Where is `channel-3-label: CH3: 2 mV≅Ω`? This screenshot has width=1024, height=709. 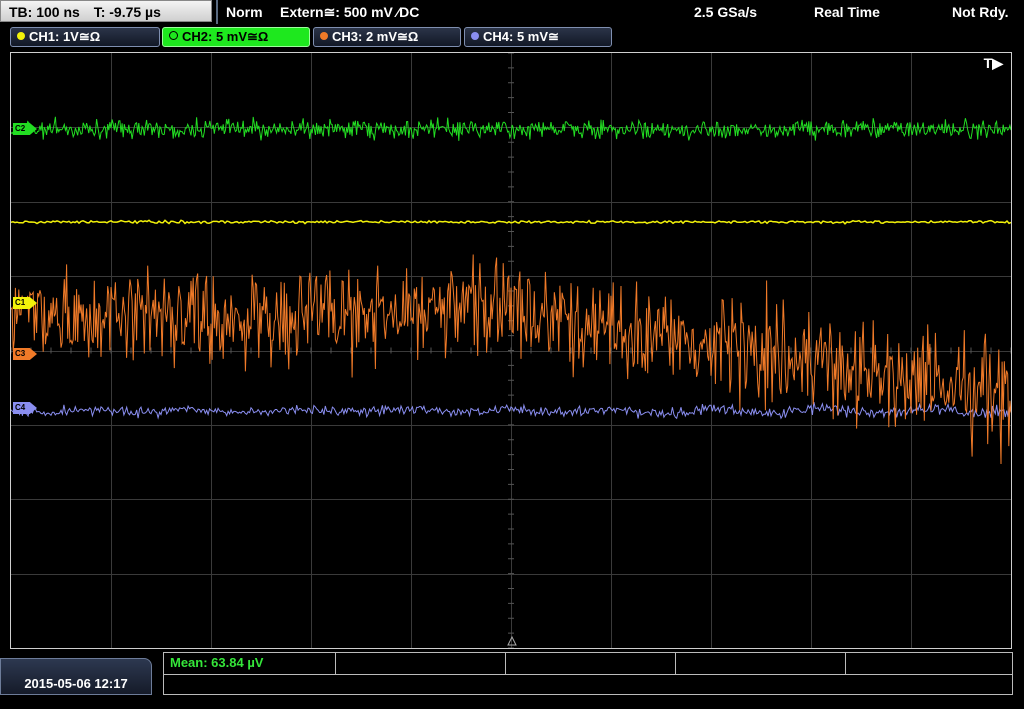 channel-3-label: CH3: 2 mV≅Ω is located at coordinates (375, 36).